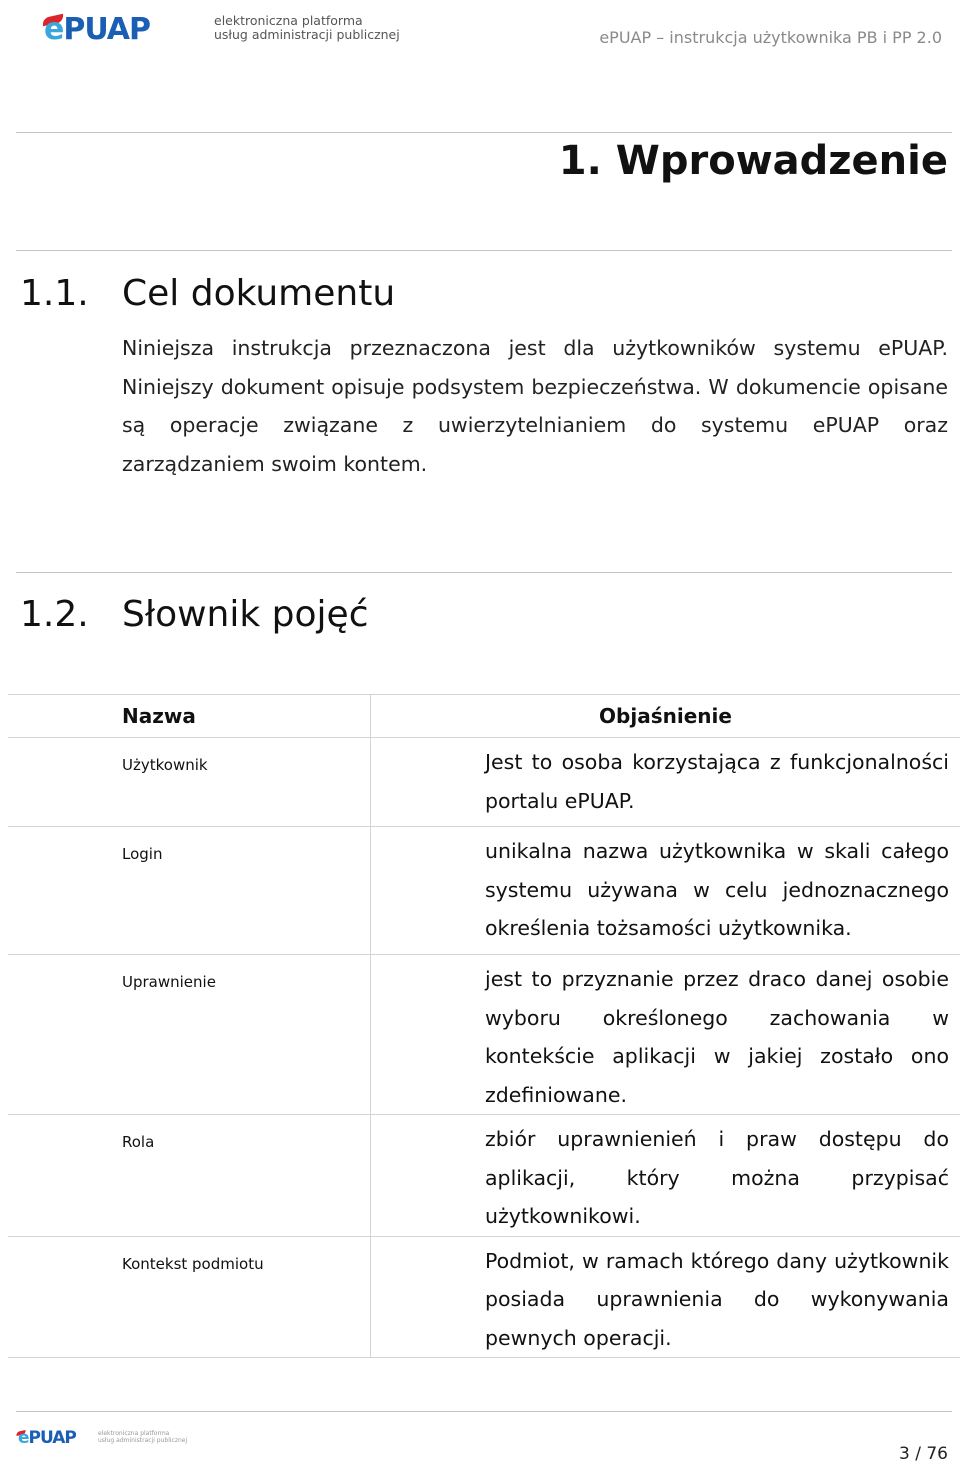 The width and height of the screenshot is (960, 1464). I want to click on section-number: 1.1., so click(54, 293).